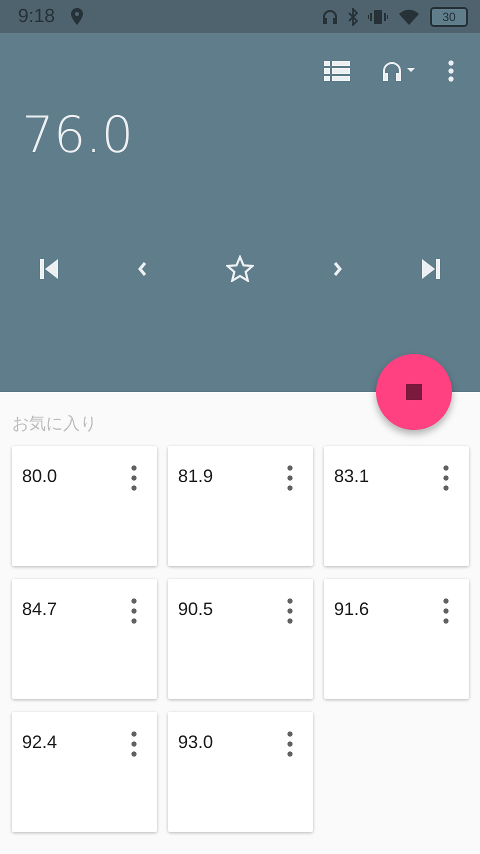  I want to click on bluetooth-icon, so click(353, 17).